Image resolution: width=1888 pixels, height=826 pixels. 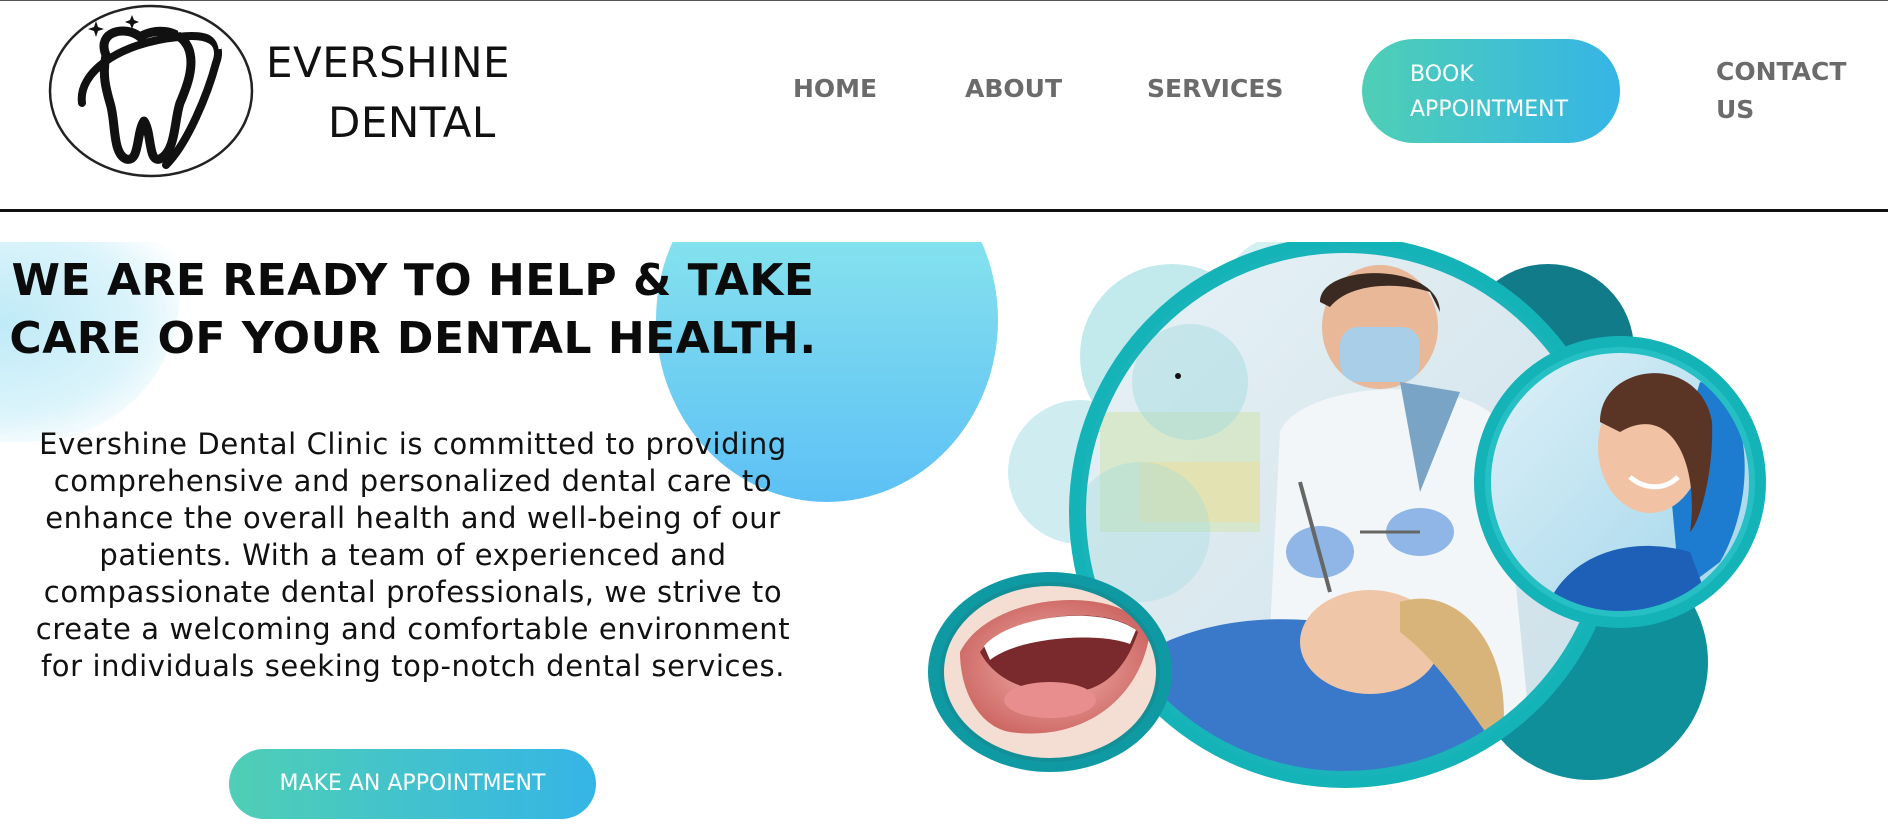 I want to click on nav-about-link: ABOUT, so click(x=1013, y=88).